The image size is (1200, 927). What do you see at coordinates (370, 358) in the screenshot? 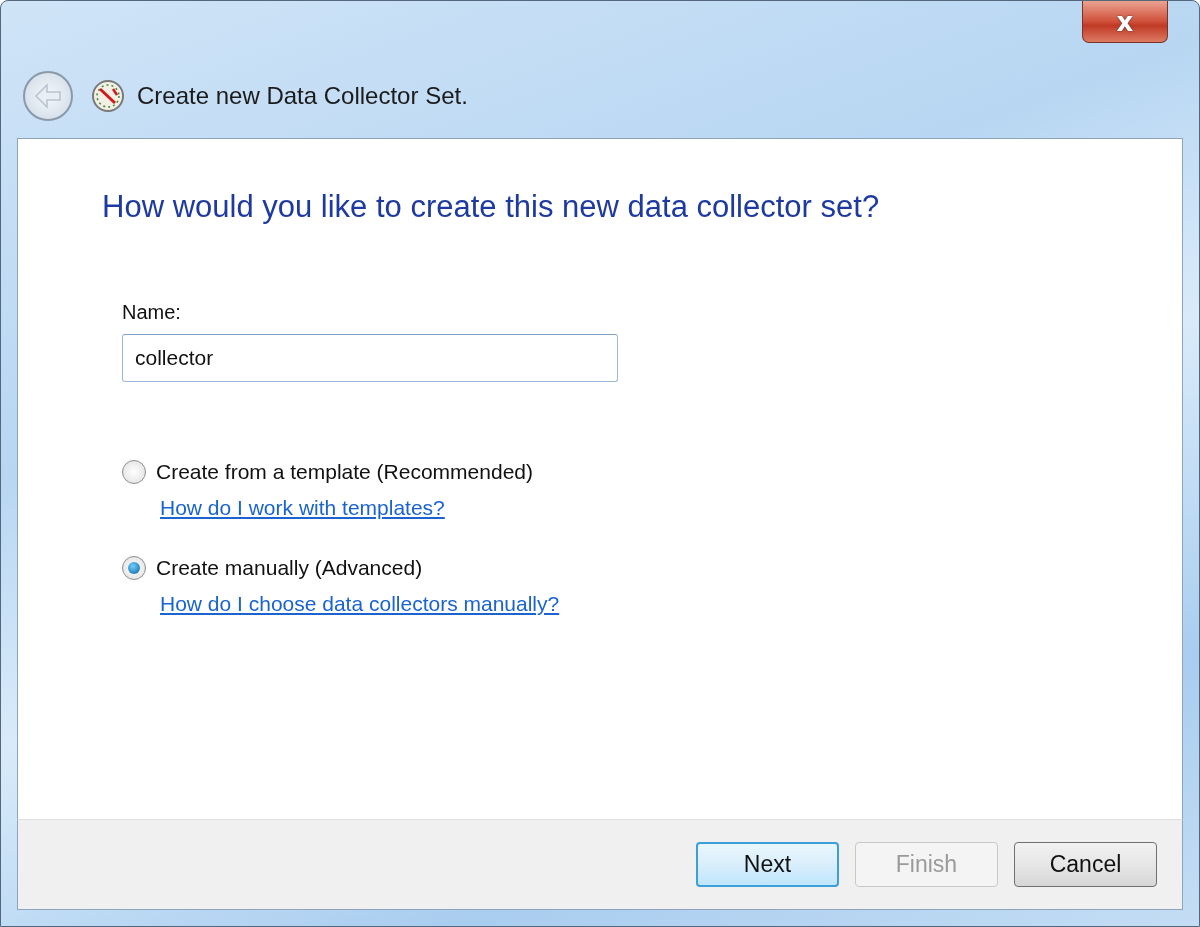
I see `name-input-field: collector` at bounding box center [370, 358].